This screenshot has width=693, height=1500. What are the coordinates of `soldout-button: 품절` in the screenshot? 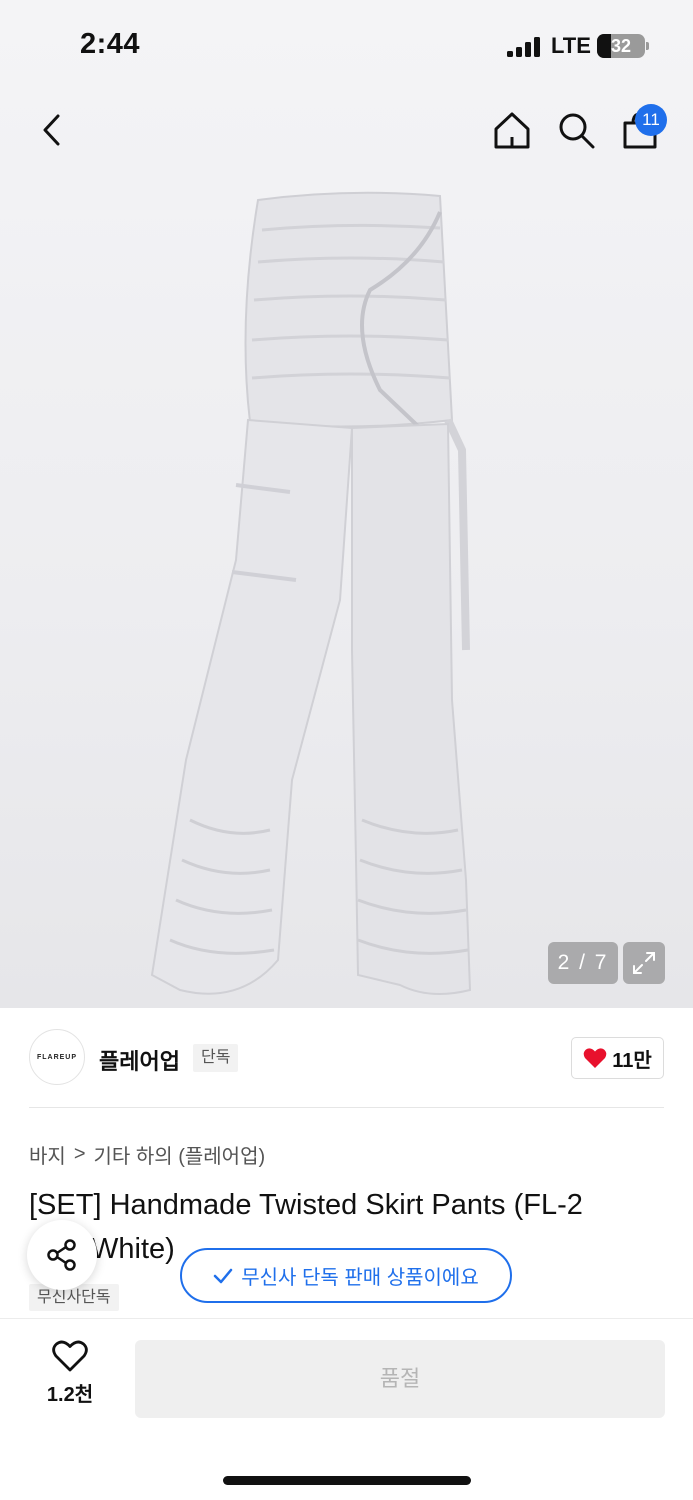 It's located at (400, 1379).